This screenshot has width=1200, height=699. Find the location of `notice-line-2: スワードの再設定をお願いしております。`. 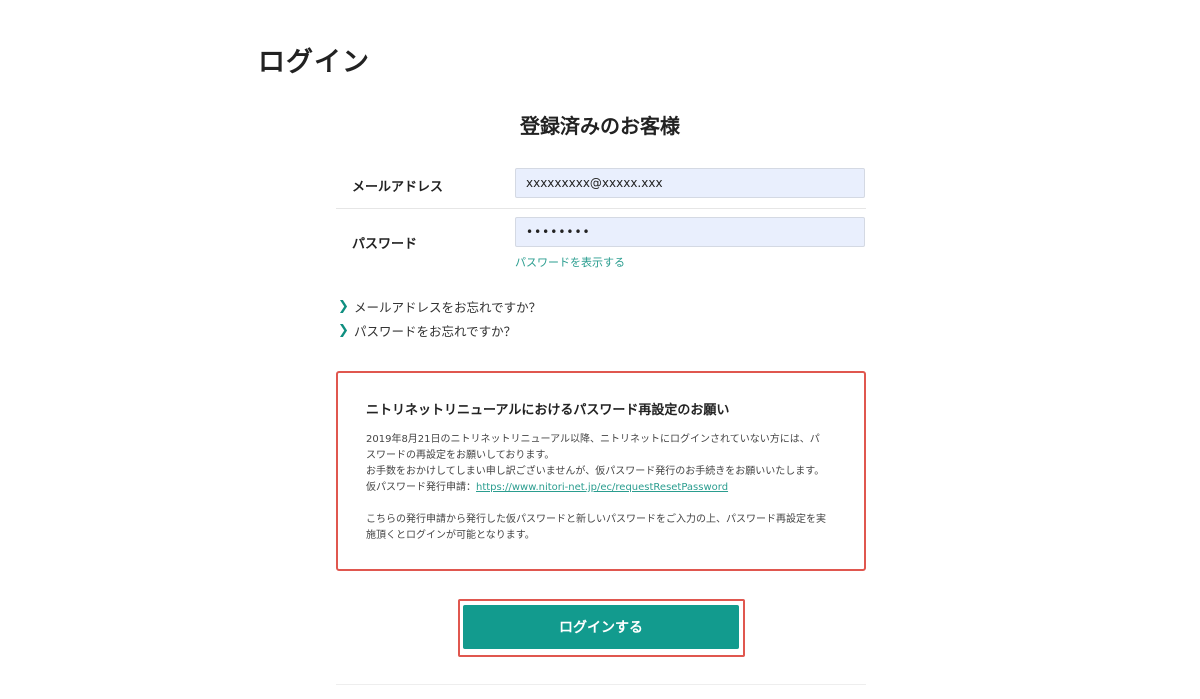

notice-line-2: スワードの再設定をお願いしております。 is located at coordinates (460, 455).